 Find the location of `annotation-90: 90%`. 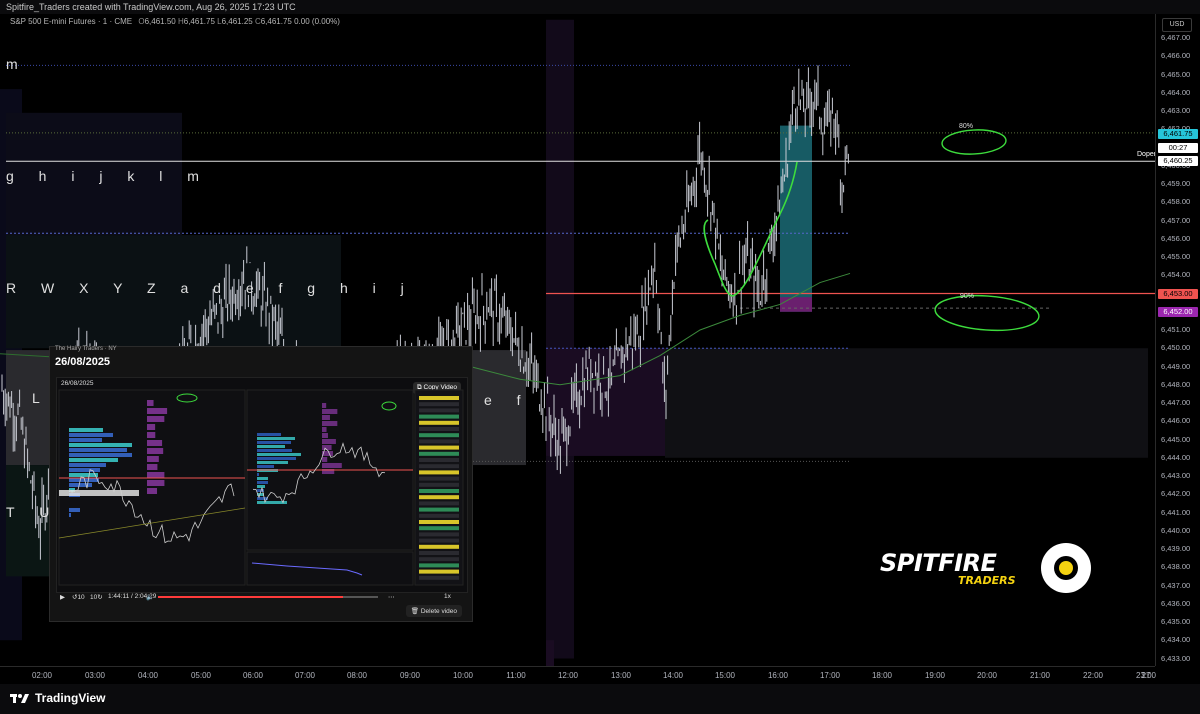

annotation-90: 90% is located at coordinates (967, 296).